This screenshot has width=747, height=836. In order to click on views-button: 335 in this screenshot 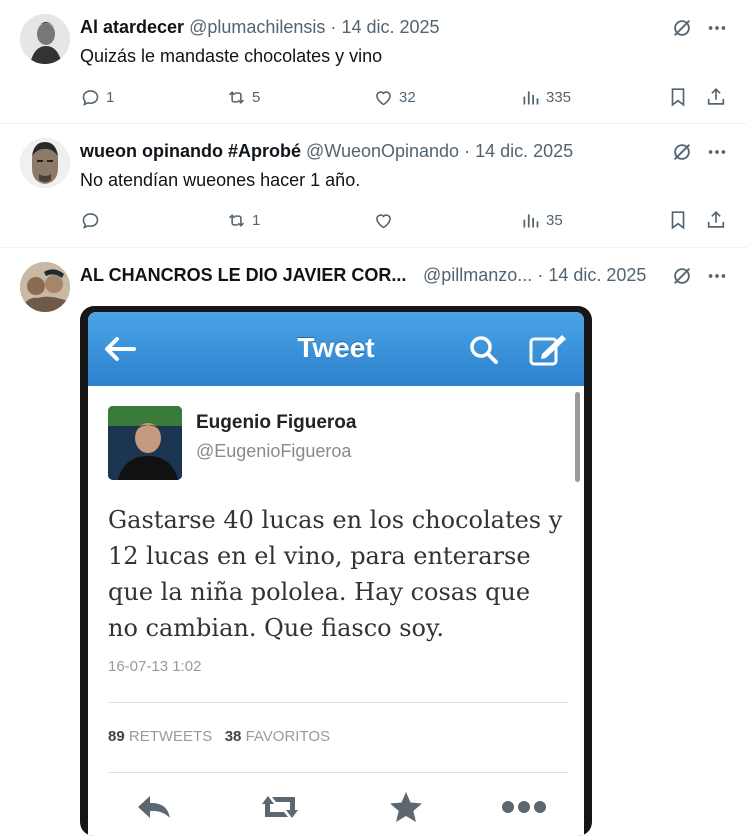, I will do `click(545, 97)`.